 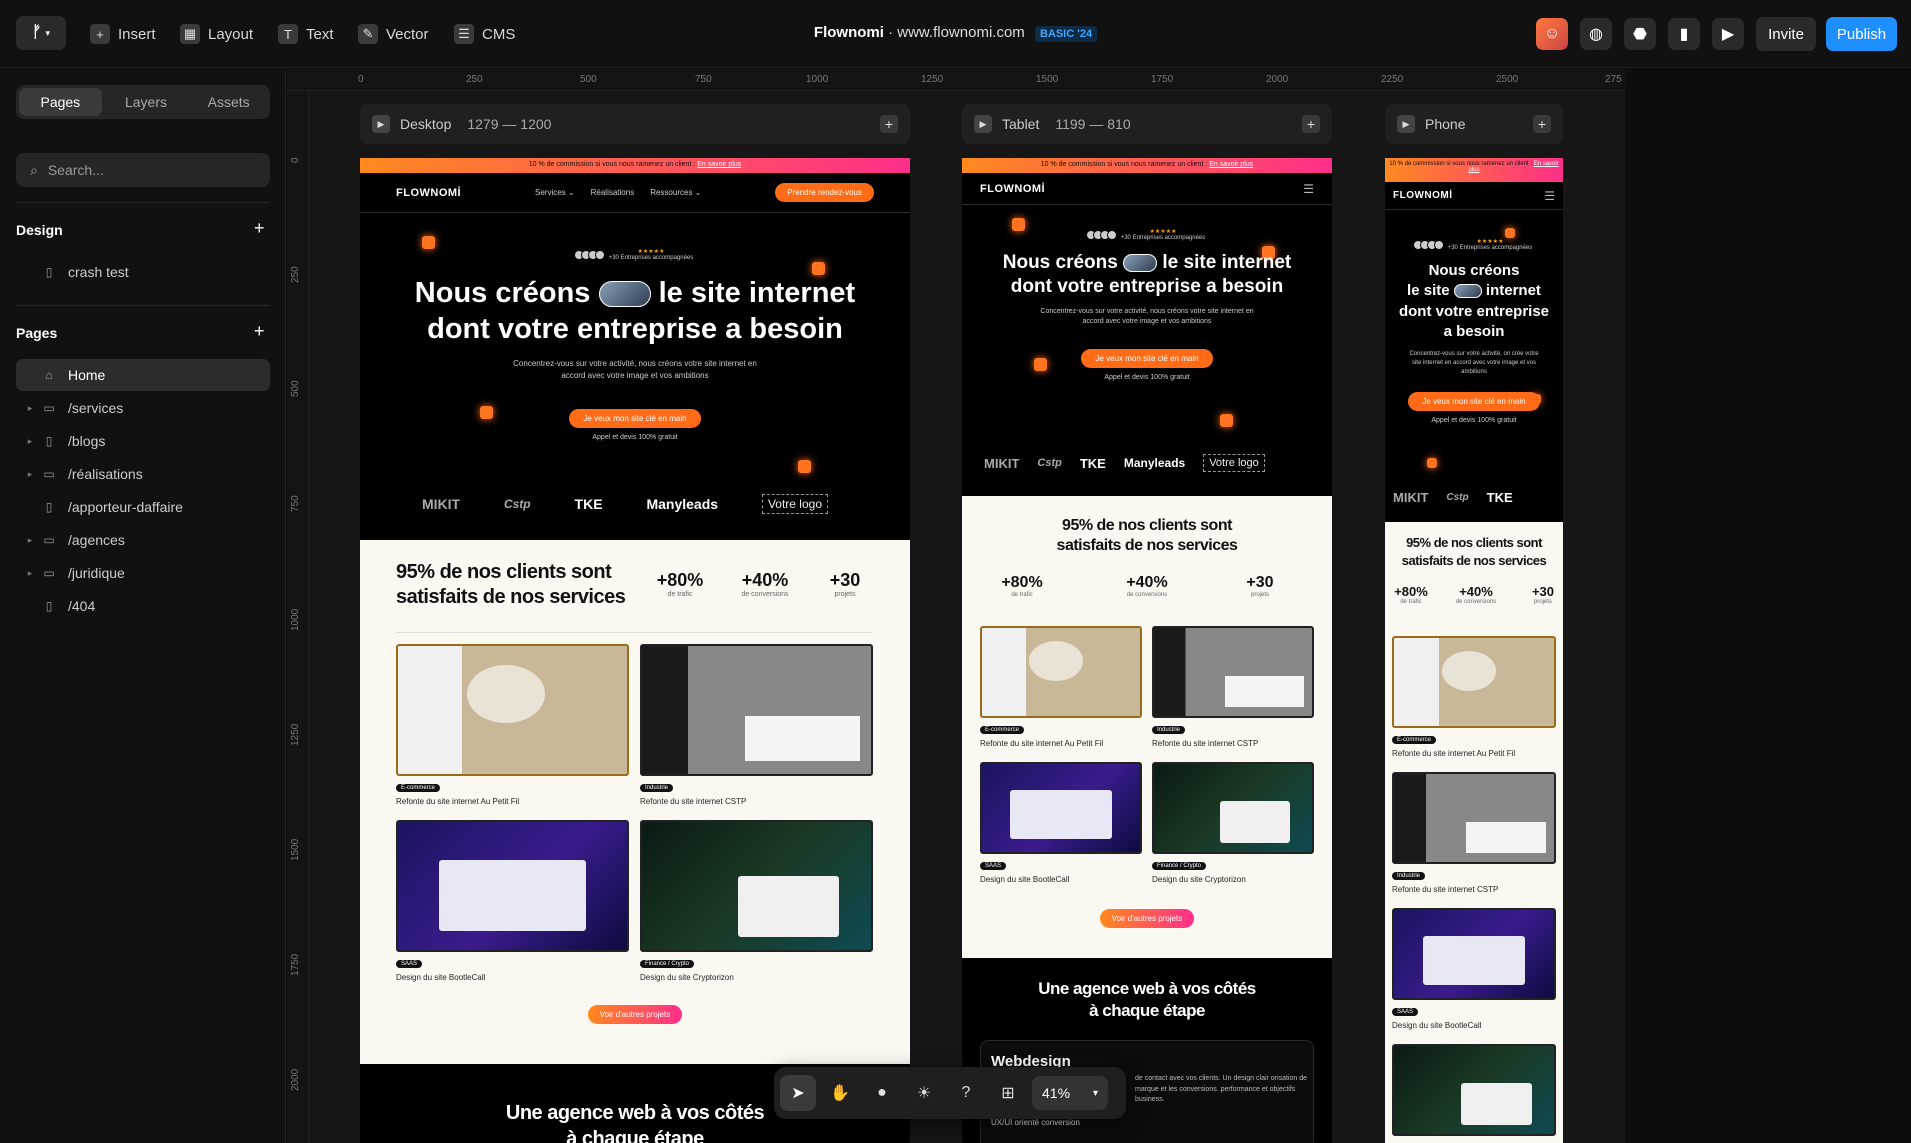 What do you see at coordinates (60, 102) in the screenshot?
I see `tab-pages: Pages` at bounding box center [60, 102].